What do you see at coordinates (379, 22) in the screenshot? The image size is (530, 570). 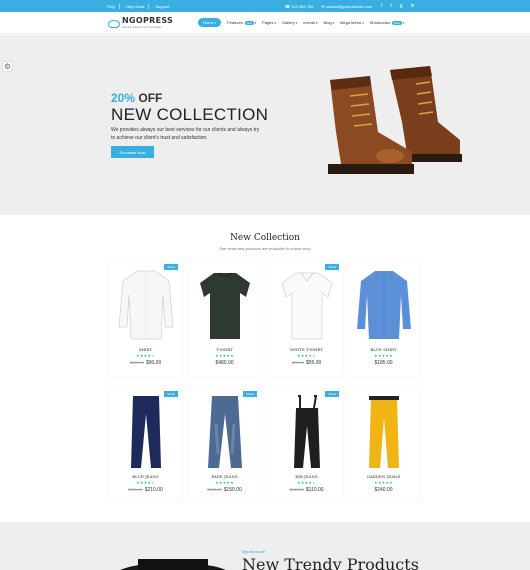 I see `nav-label: Shortcodes` at bounding box center [379, 22].